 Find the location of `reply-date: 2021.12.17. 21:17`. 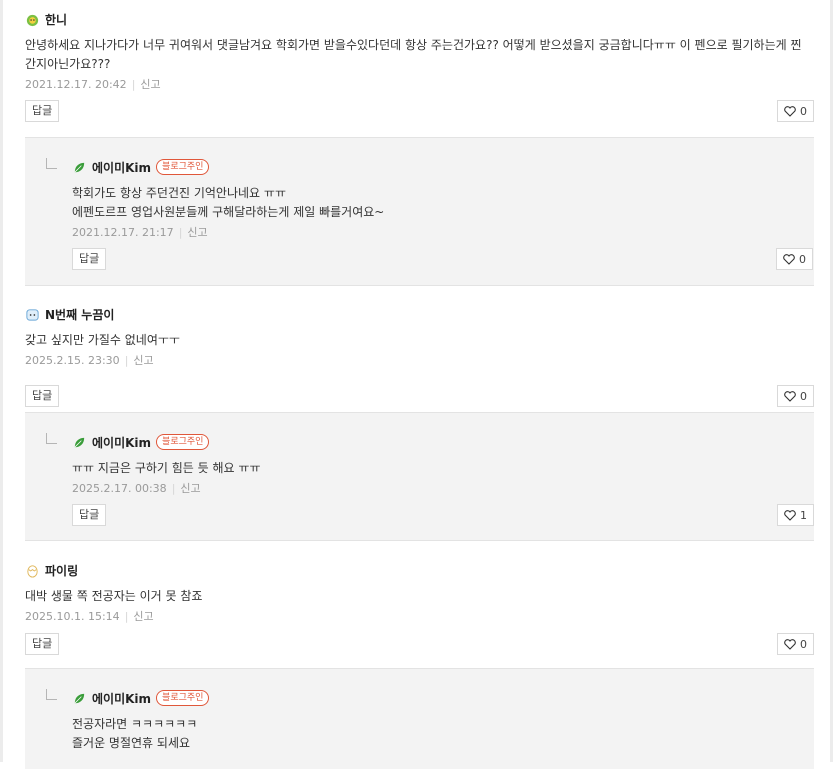

reply-date: 2021.12.17. 21:17 is located at coordinates (123, 232).